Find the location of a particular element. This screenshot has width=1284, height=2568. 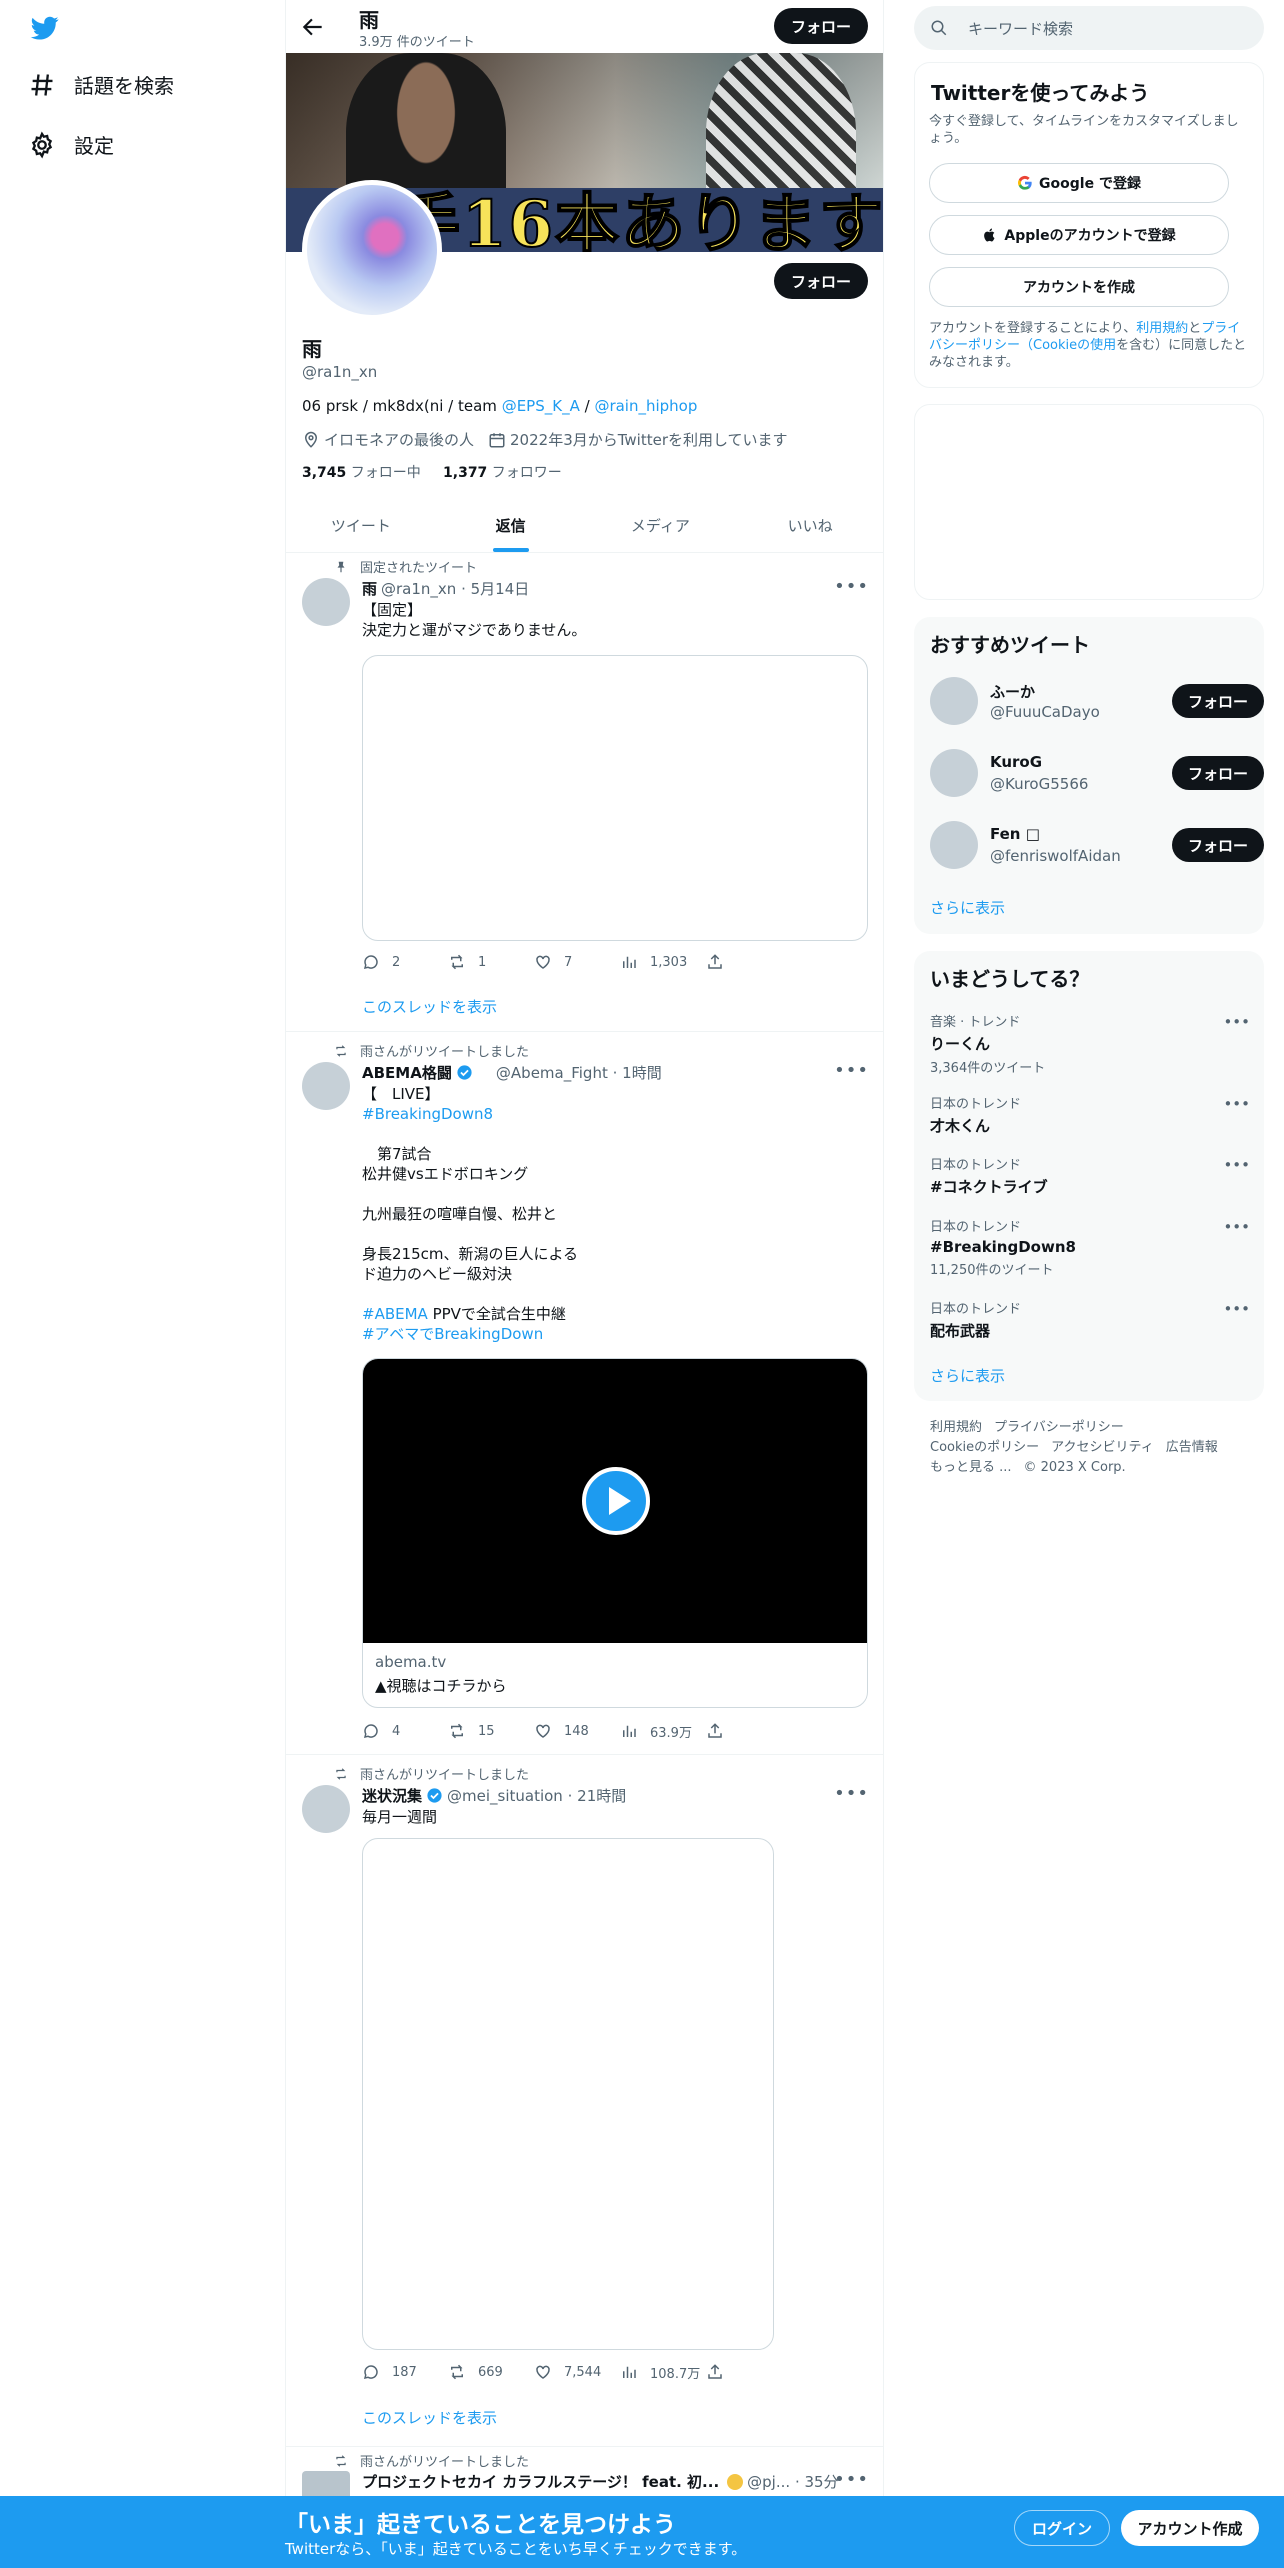

retweet-button: 669 is located at coordinates (491, 2372).